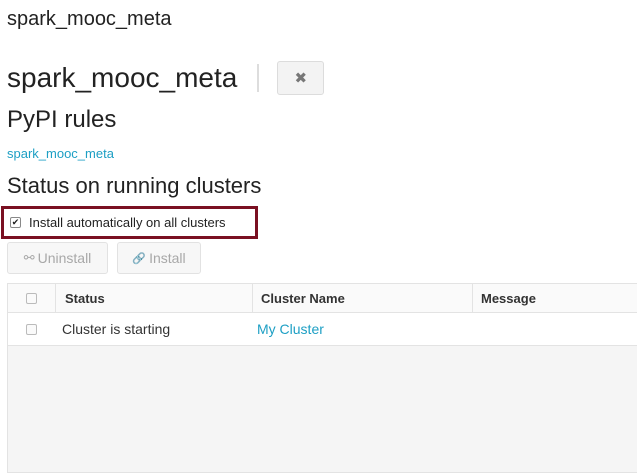 The width and height of the screenshot is (637, 473). Describe the element at coordinates (62, 119) in the screenshot. I see `pypi-rules-heading: PyPI rules` at that location.